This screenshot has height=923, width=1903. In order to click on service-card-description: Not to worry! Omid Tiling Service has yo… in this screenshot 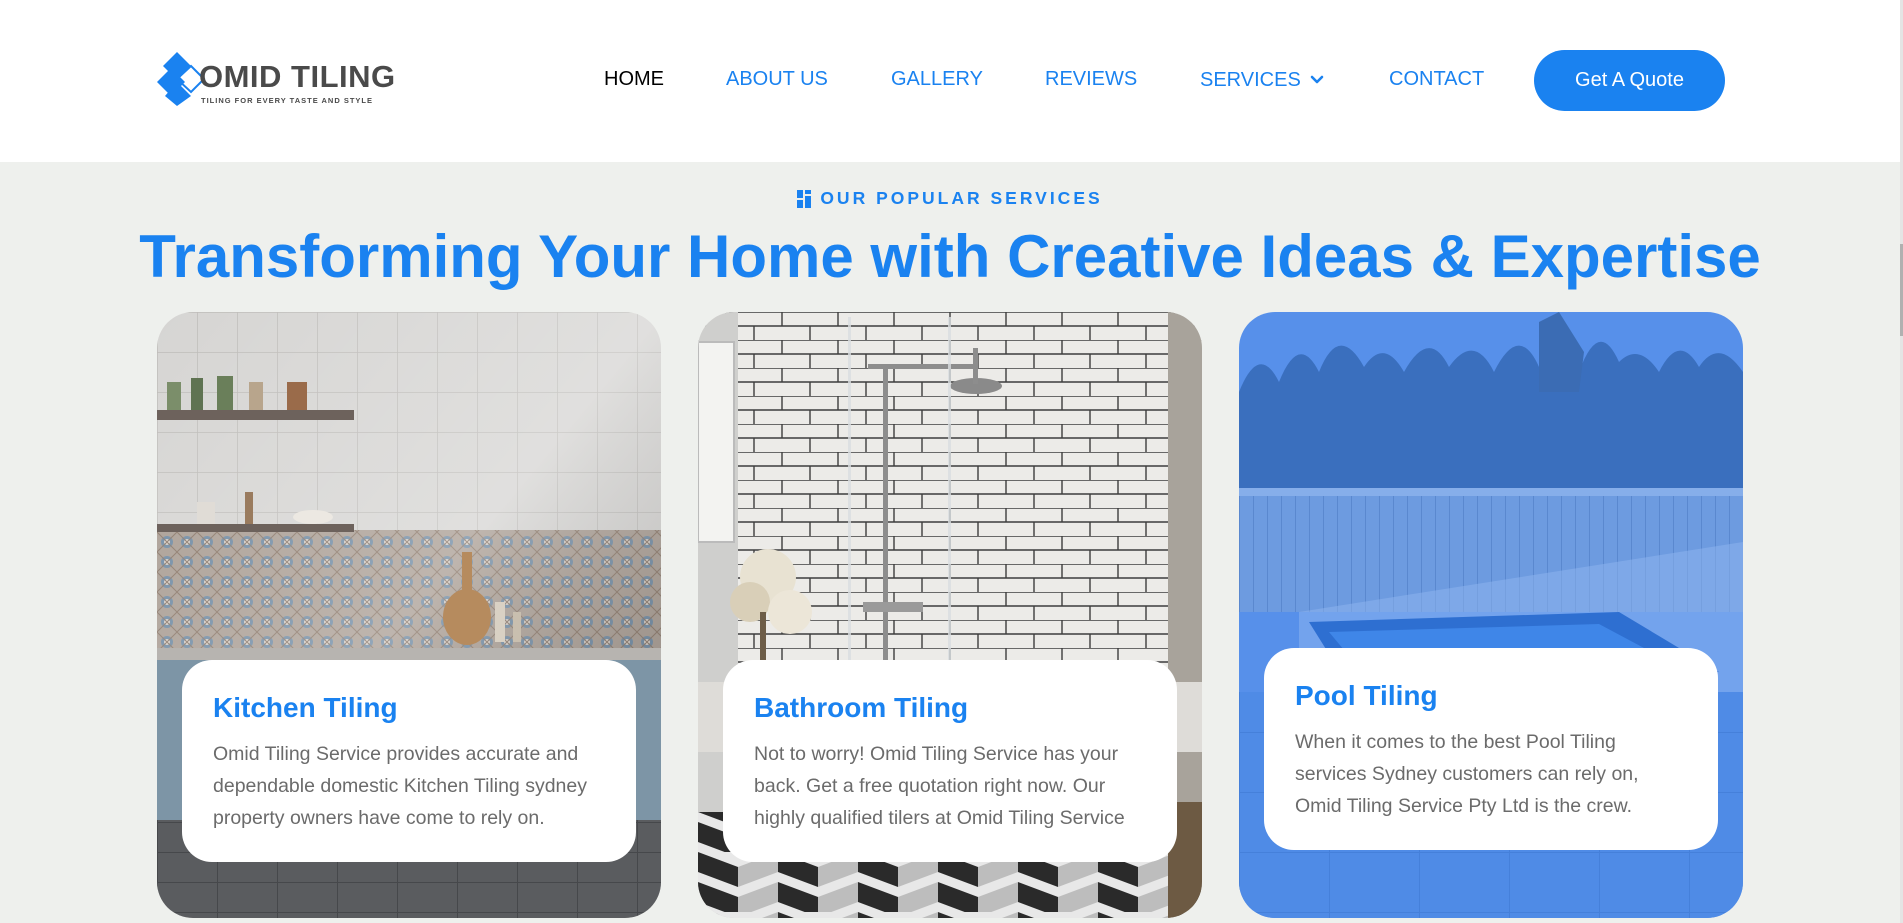, I will do `click(939, 786)`.